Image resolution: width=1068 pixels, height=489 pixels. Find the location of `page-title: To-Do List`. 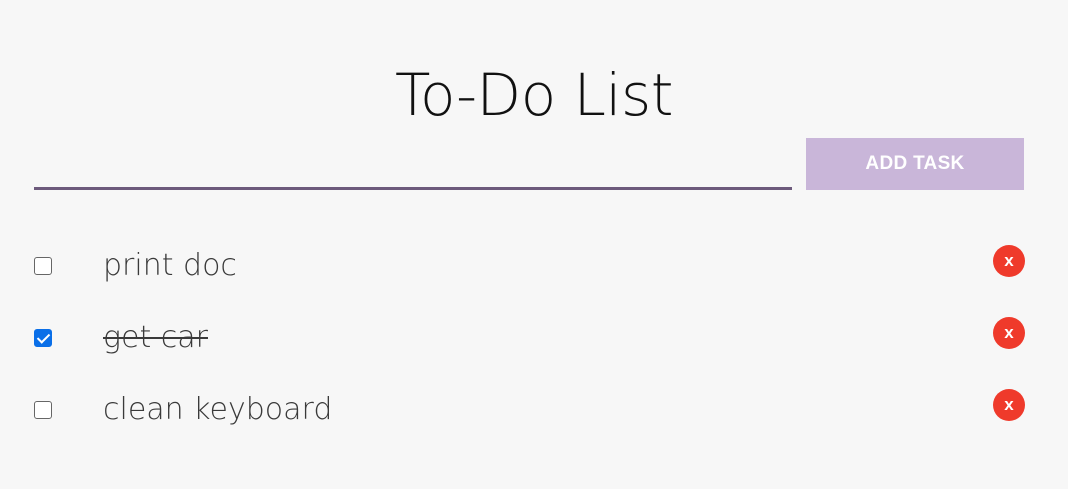

page-title: To-Do List is located at coordinates (534, 94).